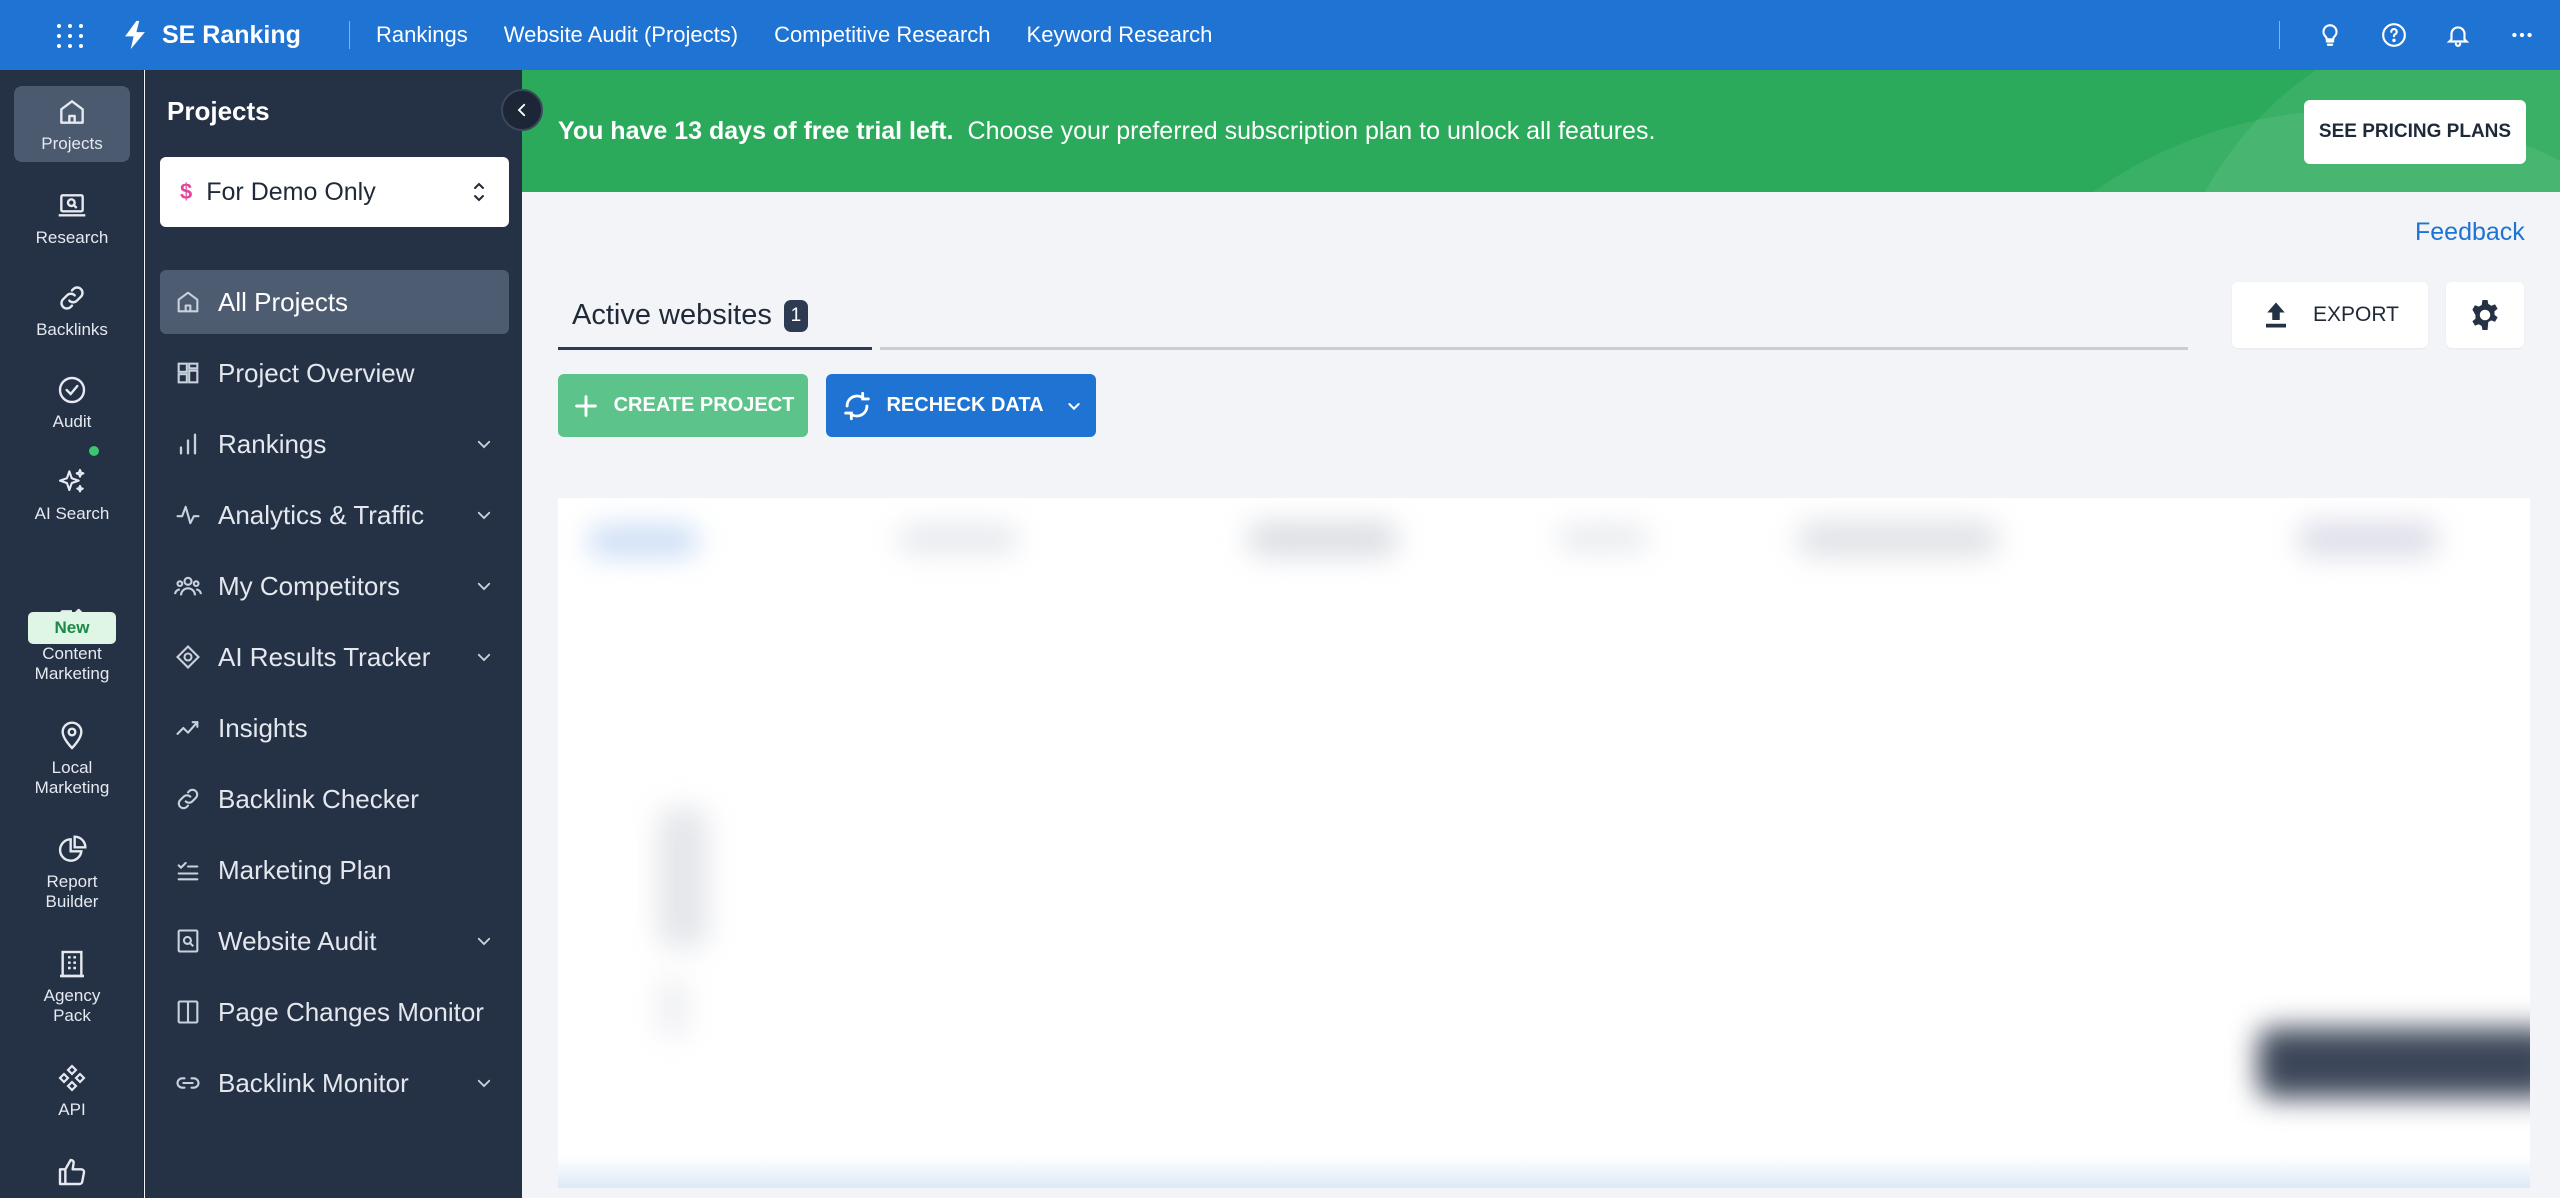 The height and width of the screenshot is (1198, 2560). I want to click on top-nav-competitive-research: Competitive Research, so click(882, 35).